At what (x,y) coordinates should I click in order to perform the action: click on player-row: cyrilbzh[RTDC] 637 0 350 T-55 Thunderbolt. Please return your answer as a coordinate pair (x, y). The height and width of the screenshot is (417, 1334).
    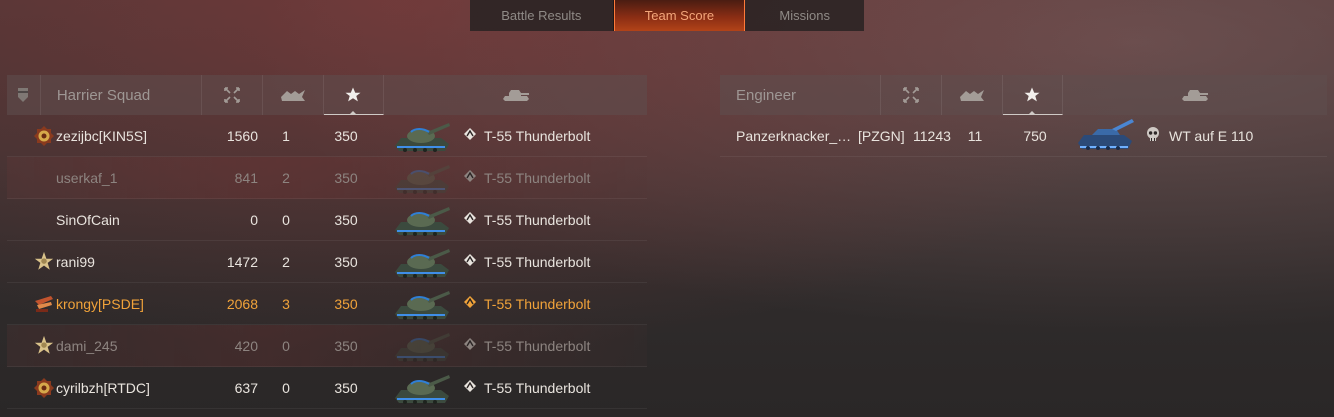
    Looking at the image, I should click on (327, 388).